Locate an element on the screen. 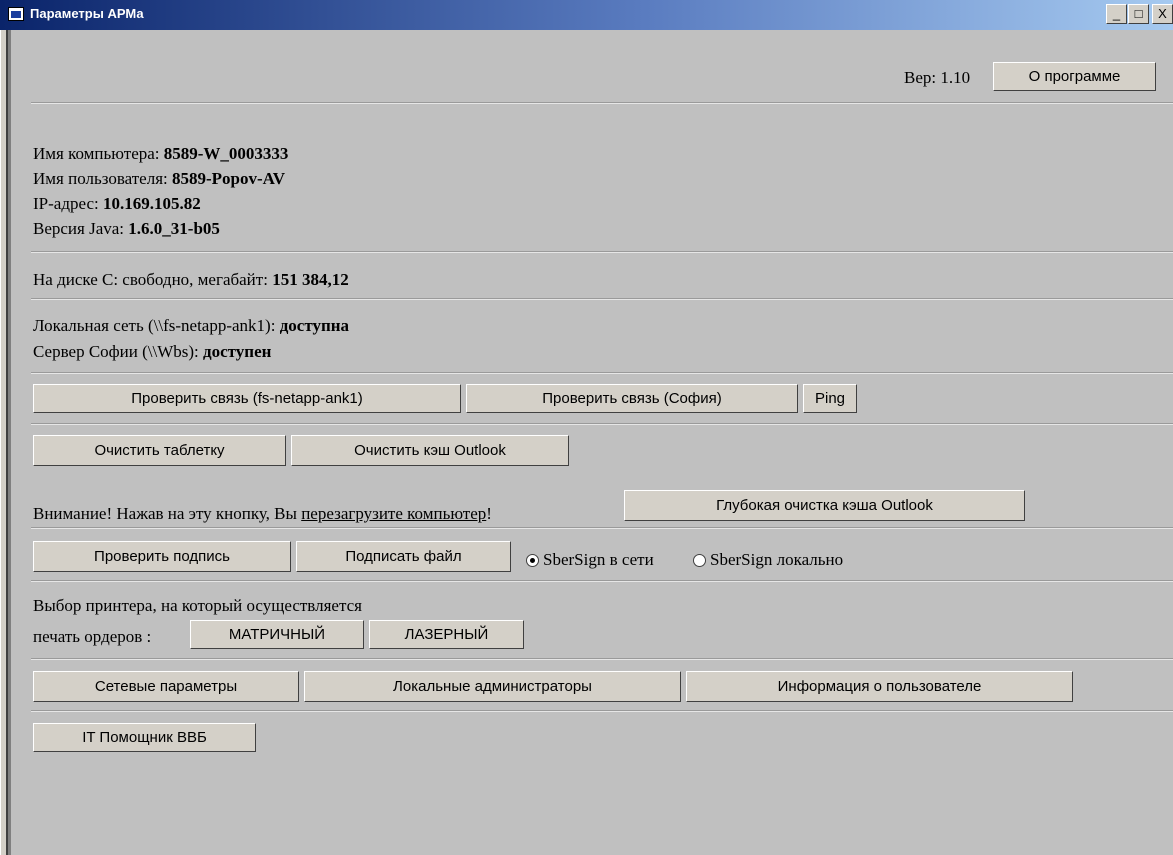 This screenshot has width=1173, height=855. warning-text-end: ! is located at coordinates (489, 513).